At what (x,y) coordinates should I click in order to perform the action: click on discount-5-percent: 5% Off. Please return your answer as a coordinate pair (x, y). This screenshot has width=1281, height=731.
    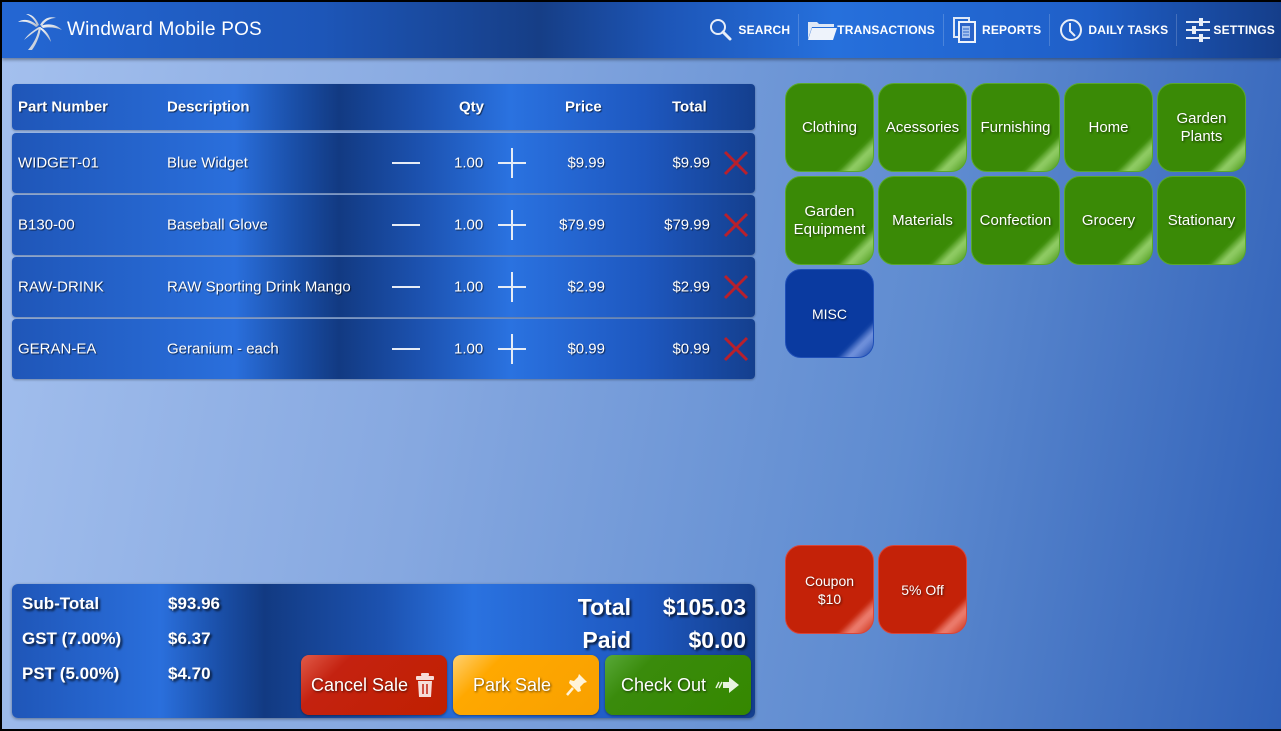
    Looking at the image, I should click on (922, 589).